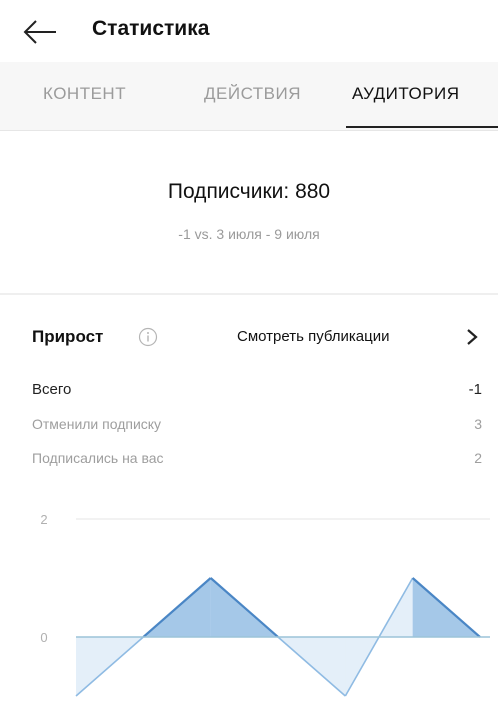 The width and height of the screenshot is (498, 717). I want to click on y-tick-label: 2, so click(43, 519).